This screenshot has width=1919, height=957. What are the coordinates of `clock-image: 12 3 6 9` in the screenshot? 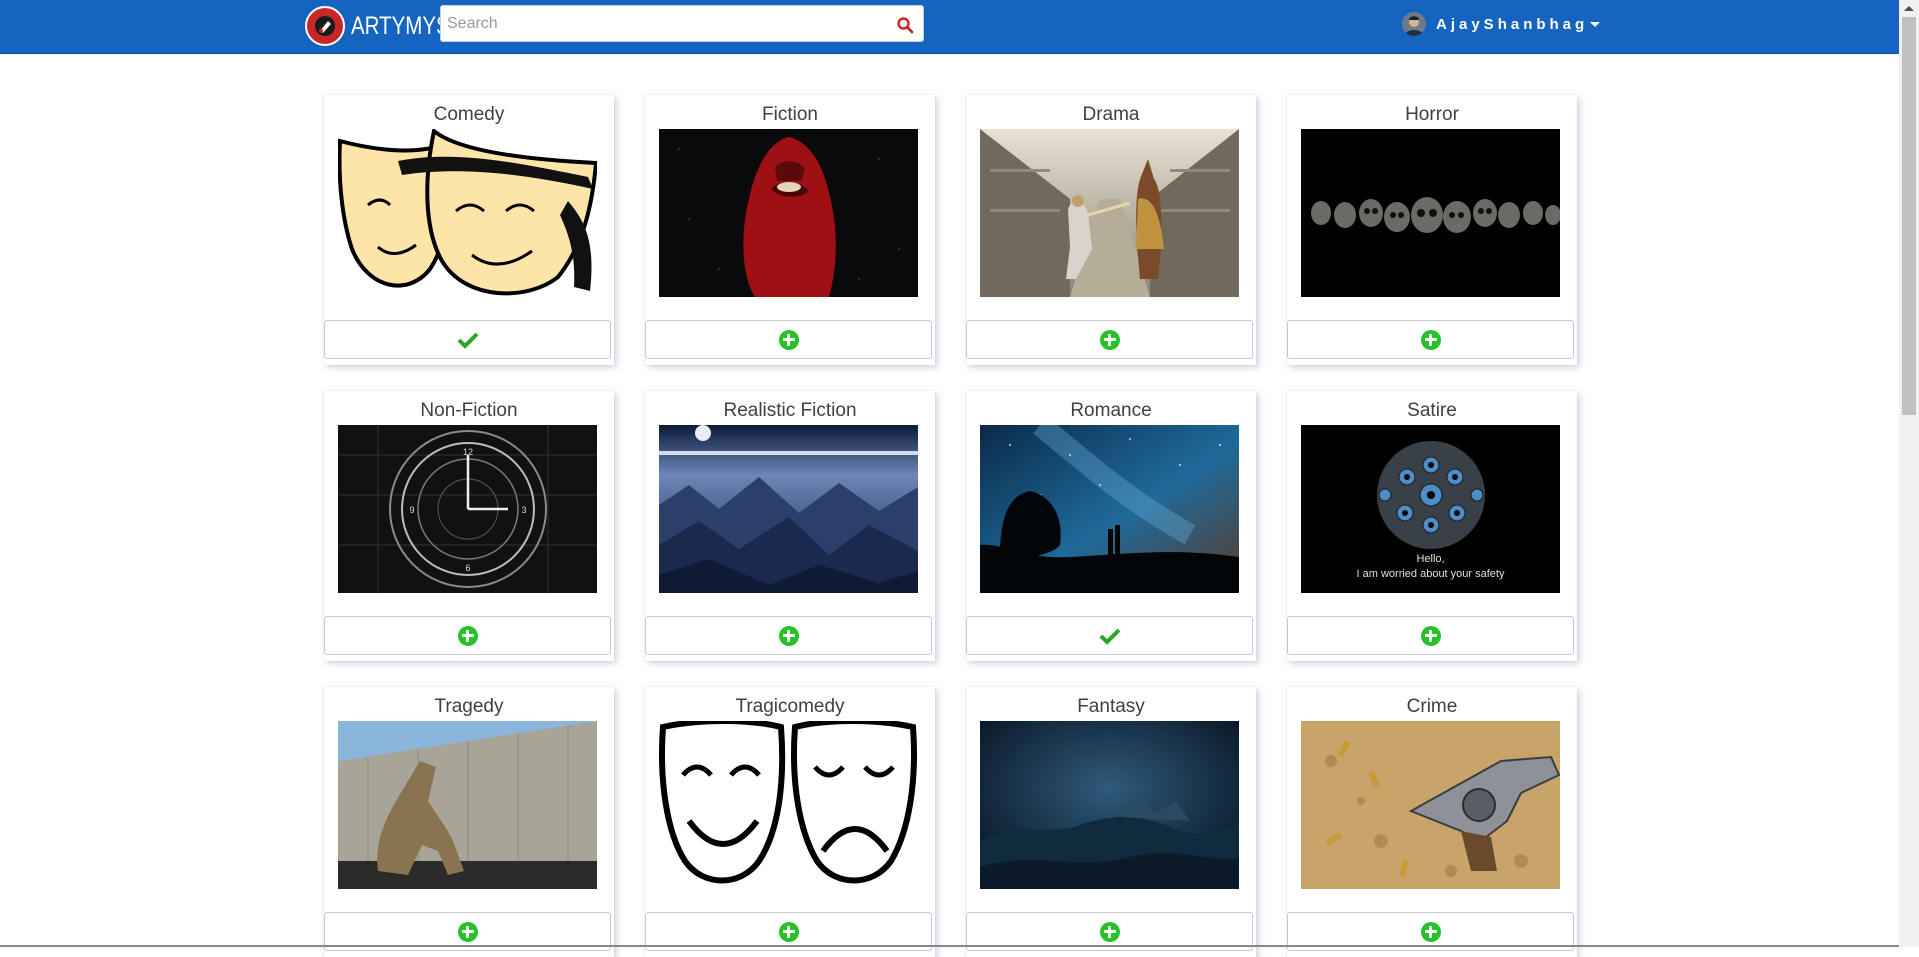 It's located at (467, 509).